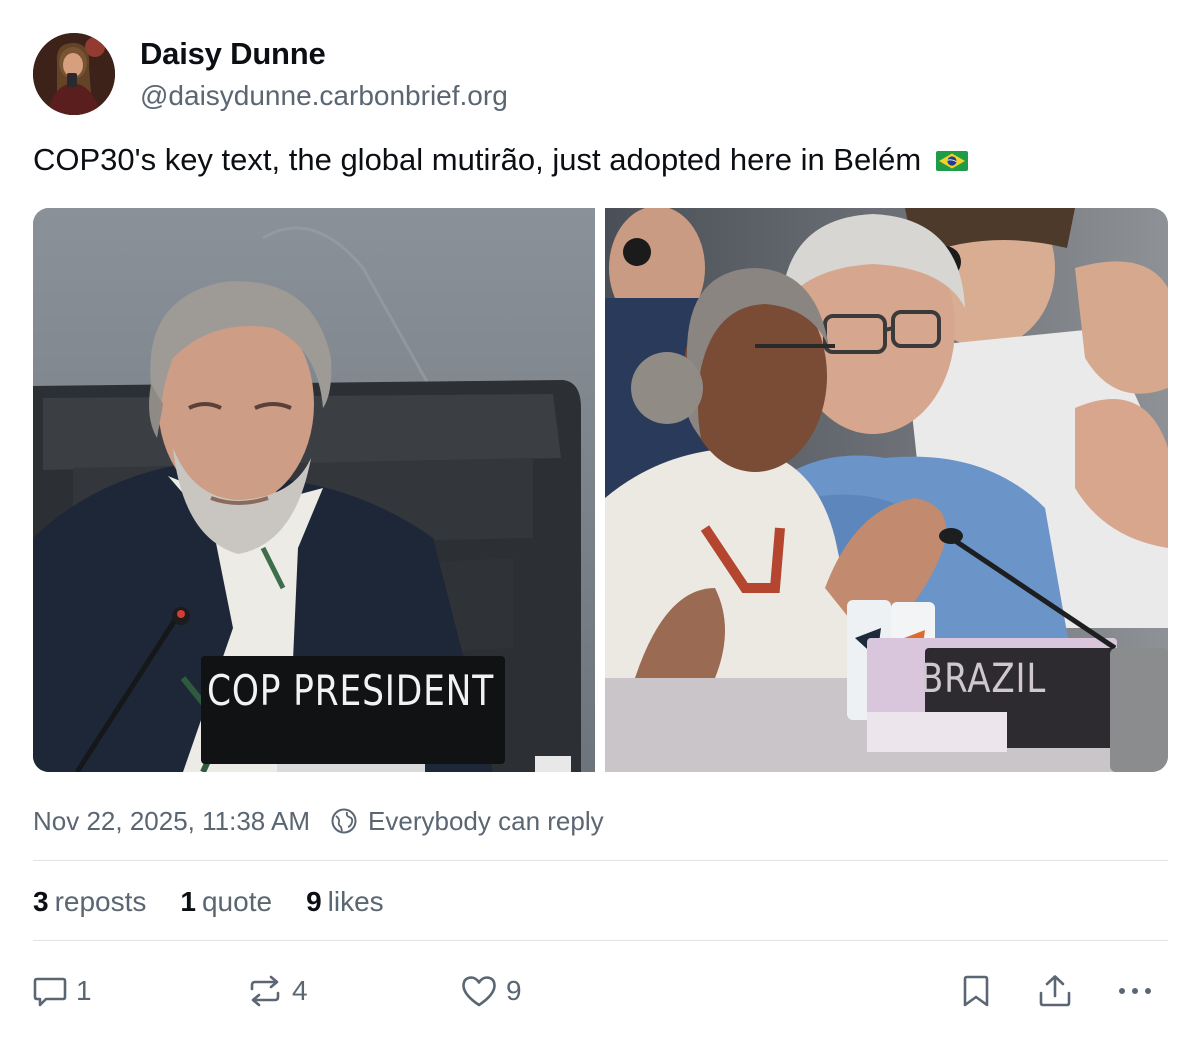 This screenshot has width=1200, height=1042. What do you see at coordinates (344, 821) in the screenshot?
I see `reply-settings-icon` at bounding box center [344, 821].